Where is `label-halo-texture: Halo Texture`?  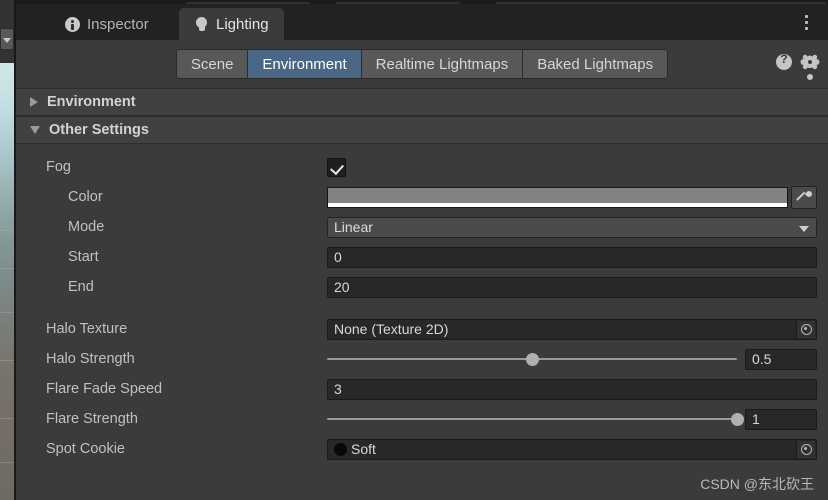
label-halo-texture: Halo Texture is located at coordinates (87, 329).